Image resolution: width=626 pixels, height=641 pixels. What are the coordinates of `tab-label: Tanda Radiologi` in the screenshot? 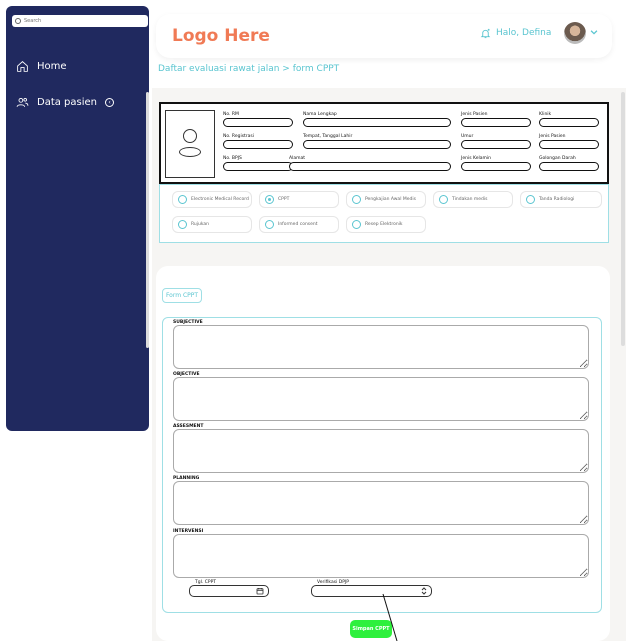 It's located at (557, 199).